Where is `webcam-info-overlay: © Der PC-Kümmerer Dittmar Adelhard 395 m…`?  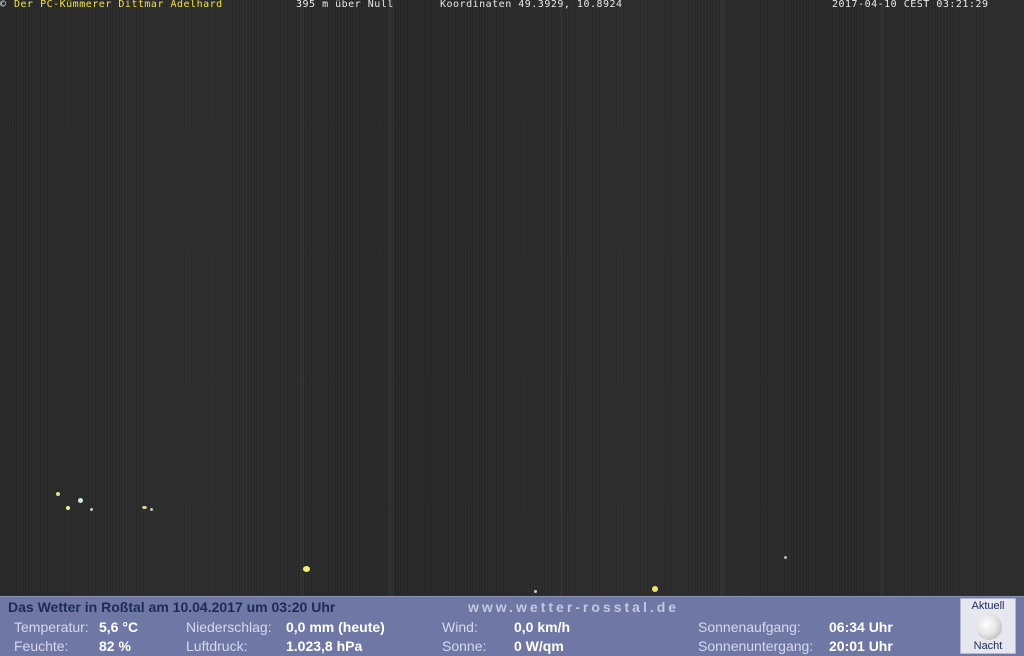
webcam-info-overlay: © Der PC-Kümmerer Dittmar Adelhard 395 m… is located at coordinates (512, 6).